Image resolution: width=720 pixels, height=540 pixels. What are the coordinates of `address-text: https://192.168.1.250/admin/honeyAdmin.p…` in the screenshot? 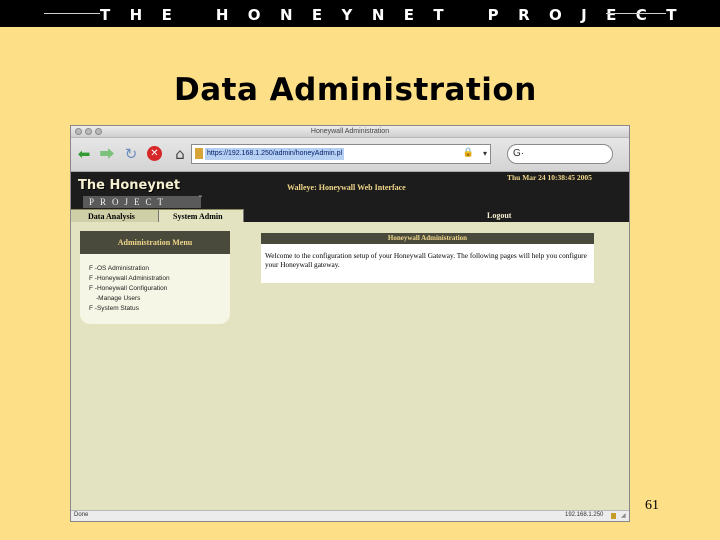 It's located at (275, 154).